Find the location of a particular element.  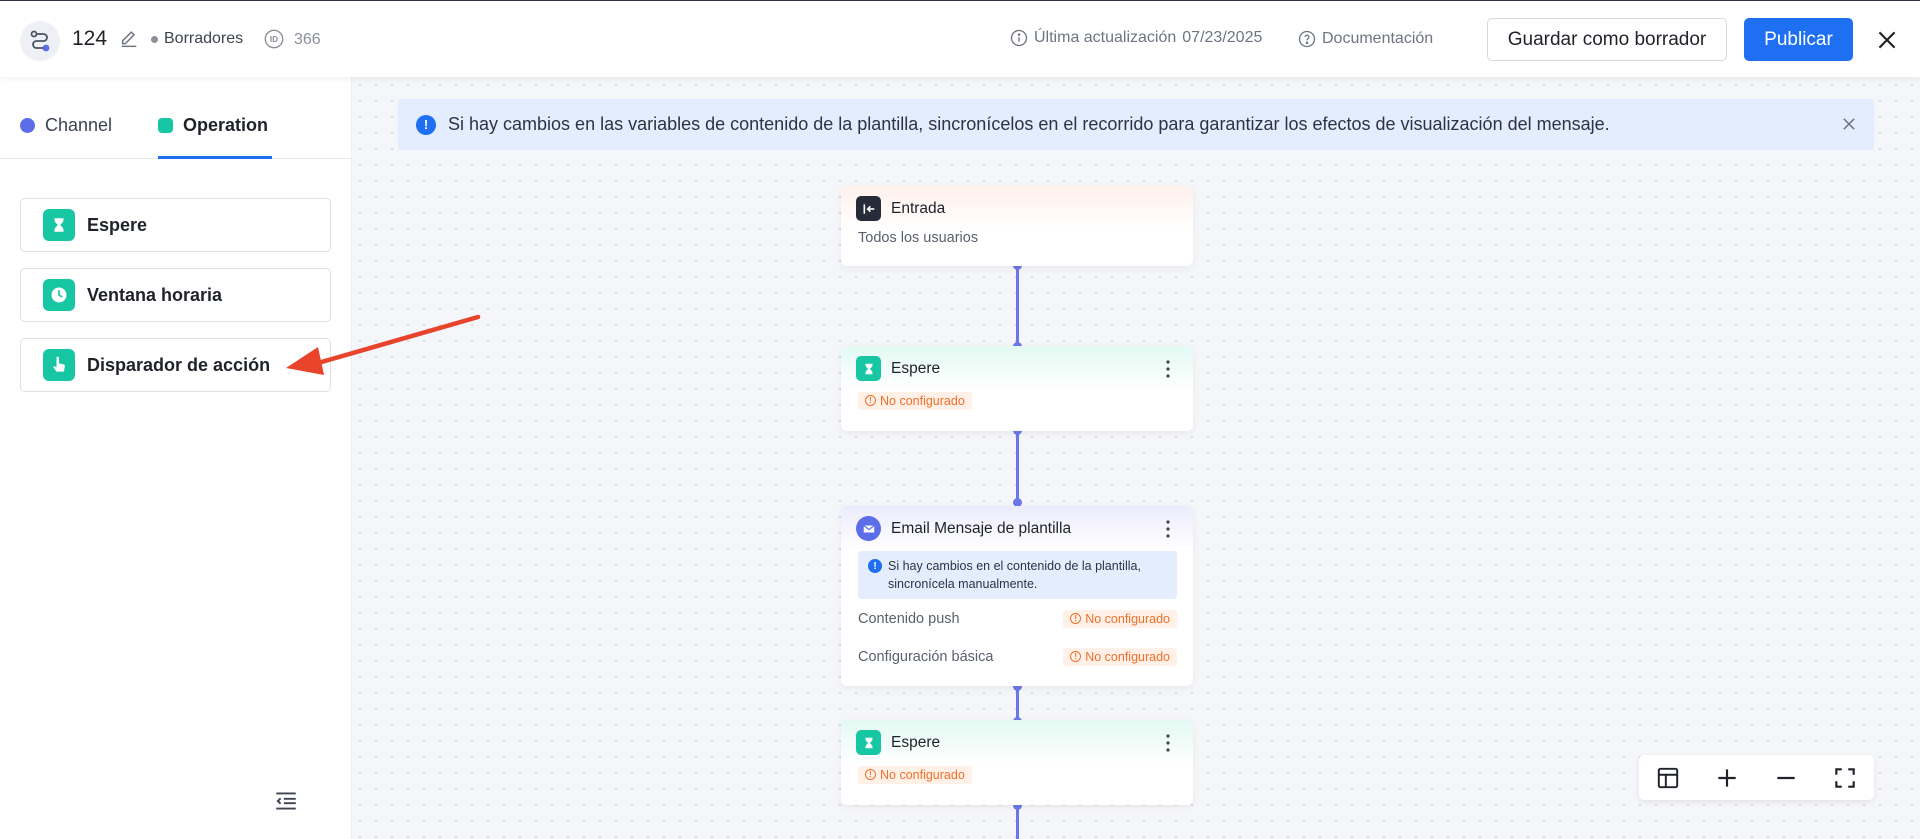

operation-square-icon is located at coordinates (165, 125).